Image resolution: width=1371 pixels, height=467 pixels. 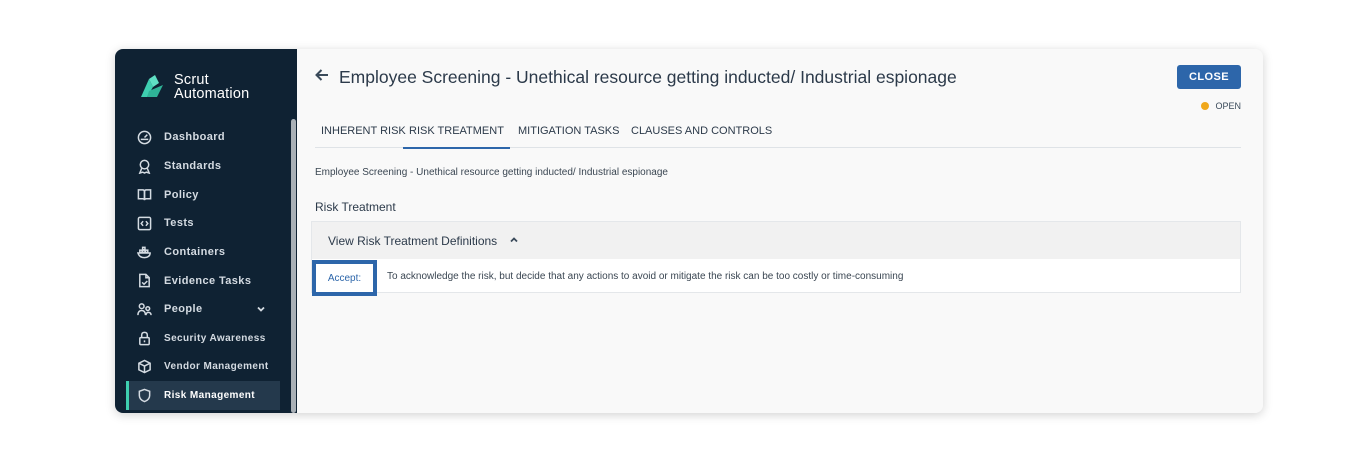 I want to click on status-text: OPEN, so click(x=1228, y=106).